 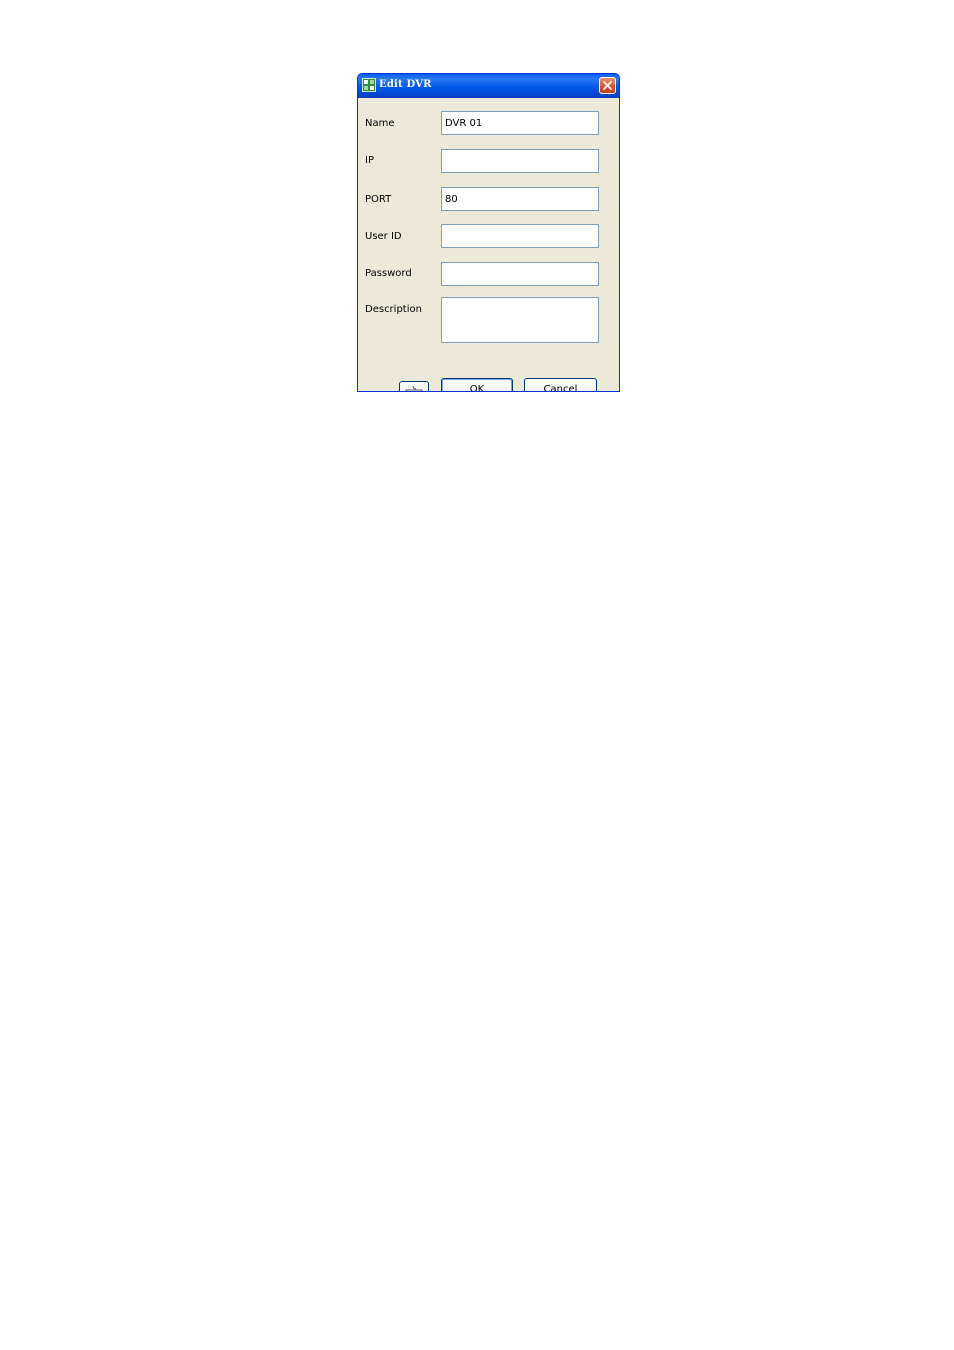 I want to click on close-button, so click(x=607, y=85).